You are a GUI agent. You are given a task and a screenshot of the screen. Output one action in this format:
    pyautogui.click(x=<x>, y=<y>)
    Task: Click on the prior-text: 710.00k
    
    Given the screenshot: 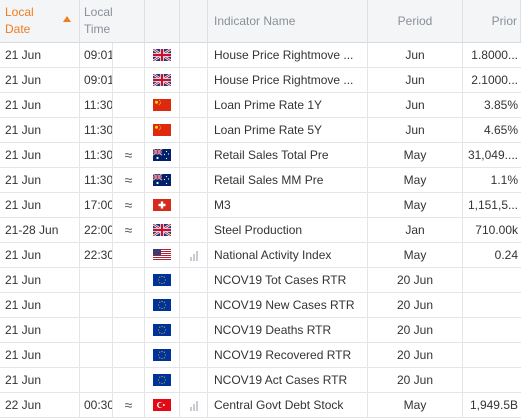 What is the action you would take?
    pyautogui.click(x=496, y=230)
    